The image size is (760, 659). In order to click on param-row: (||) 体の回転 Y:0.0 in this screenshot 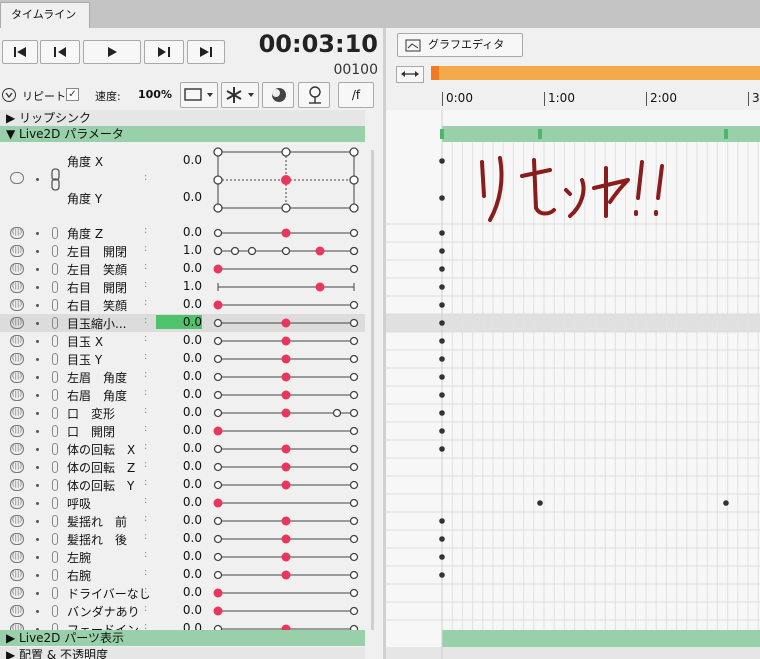, I will do `click(182, 485)`.